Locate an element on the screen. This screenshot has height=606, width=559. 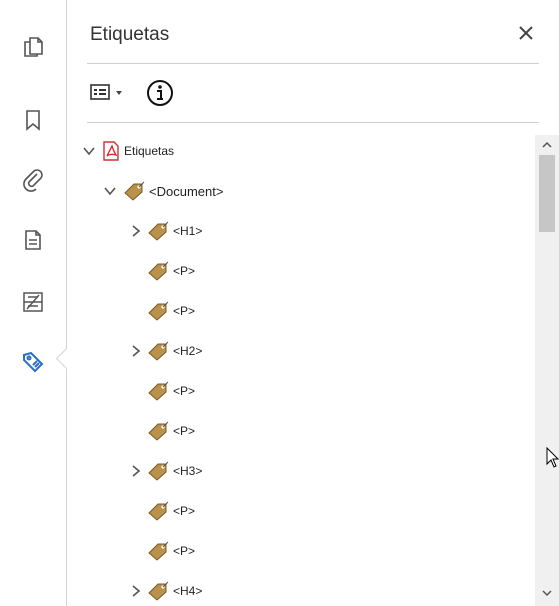
scroll-up-icon is located at coordinates (547, 145).